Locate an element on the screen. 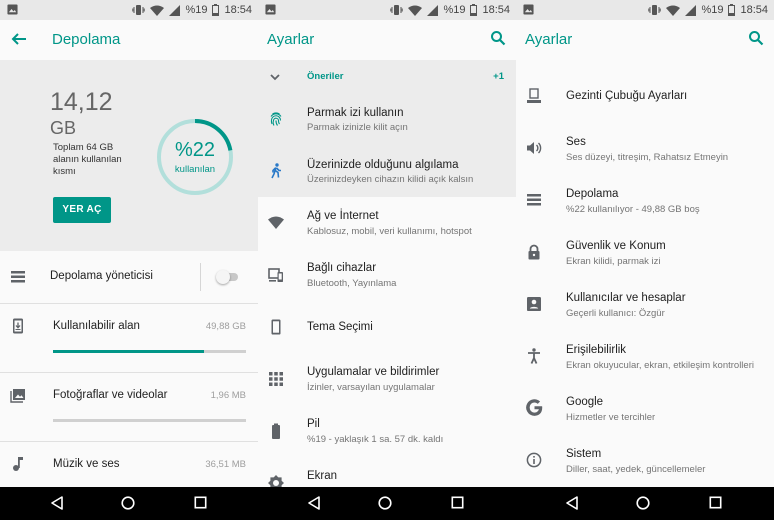  suggestions-header: Öneriler +1 is located at coordinates (387, 77).